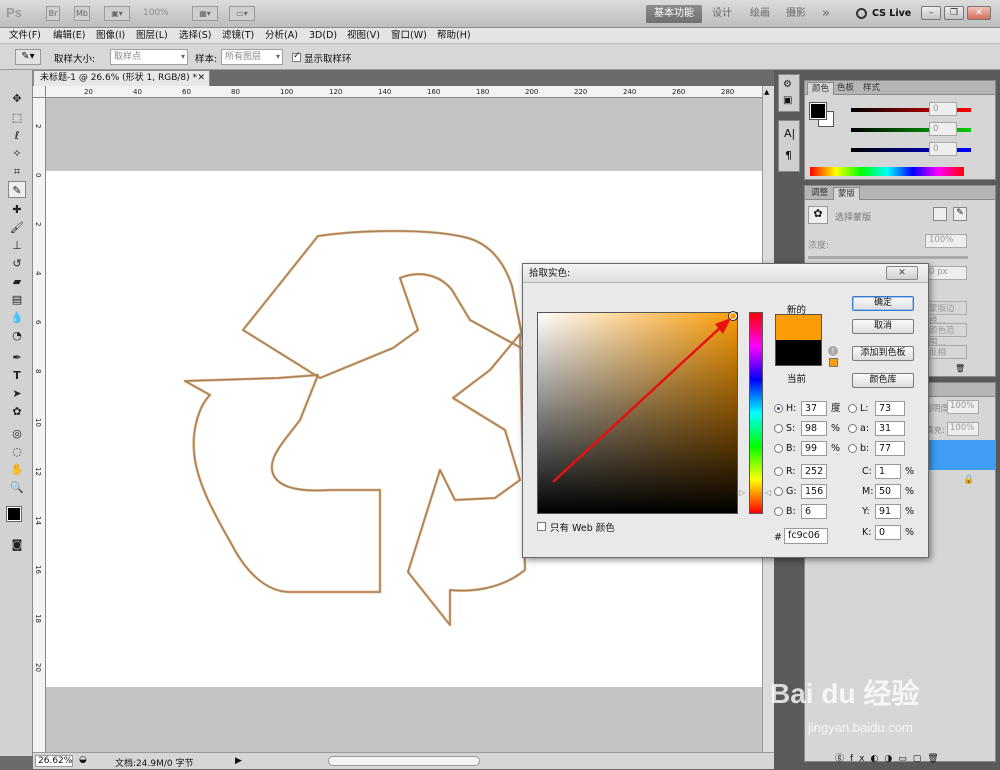  I want to click on baidu-watermark-url: jingyan.baidu.com, so click(860, 727).